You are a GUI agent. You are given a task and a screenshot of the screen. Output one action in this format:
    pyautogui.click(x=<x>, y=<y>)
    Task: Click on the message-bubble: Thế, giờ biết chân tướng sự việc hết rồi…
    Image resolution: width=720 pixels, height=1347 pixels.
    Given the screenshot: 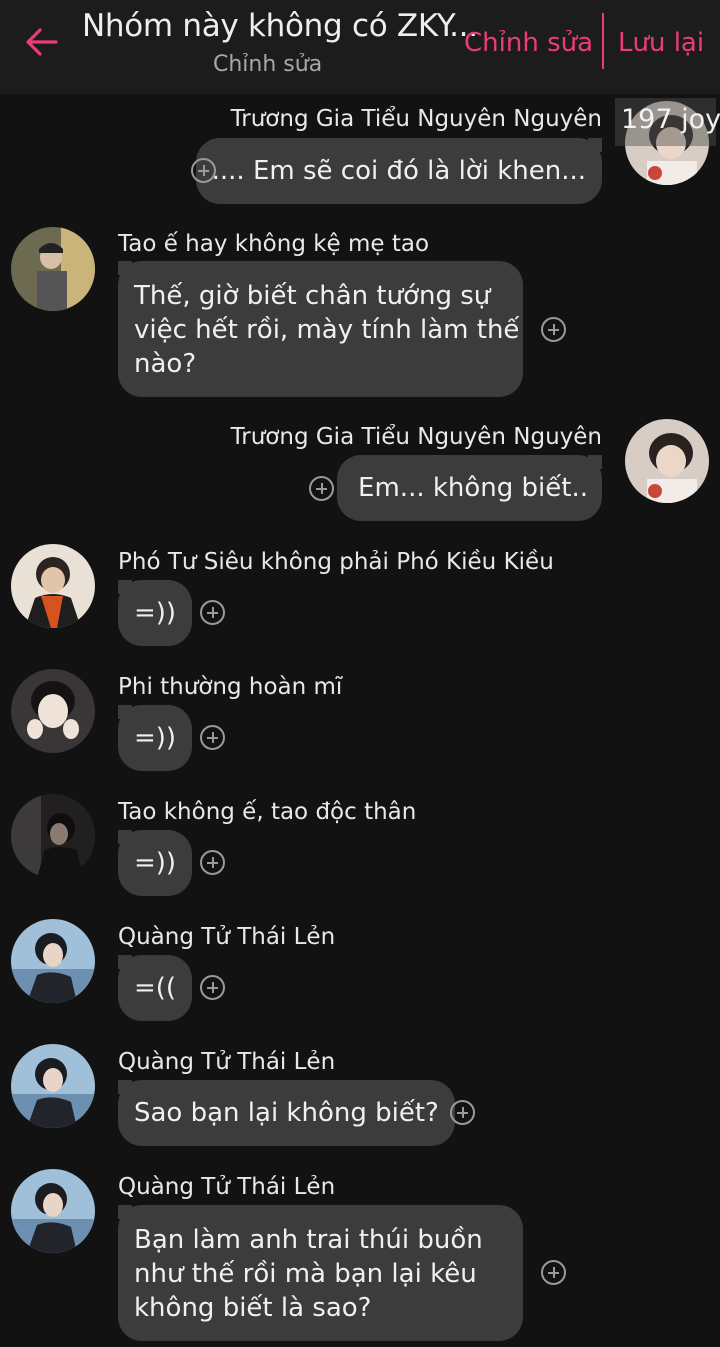 What is the action you would take?
    pyautogui.click(x=320, y=329)
    